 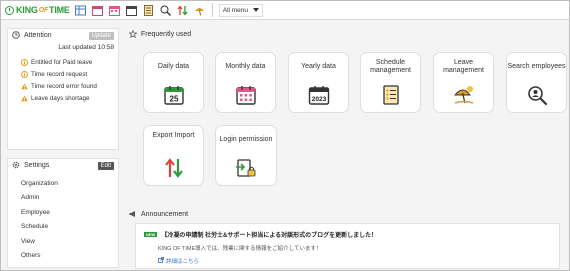 I want to click on schedule-list-icon, so click(x=391, y=95).